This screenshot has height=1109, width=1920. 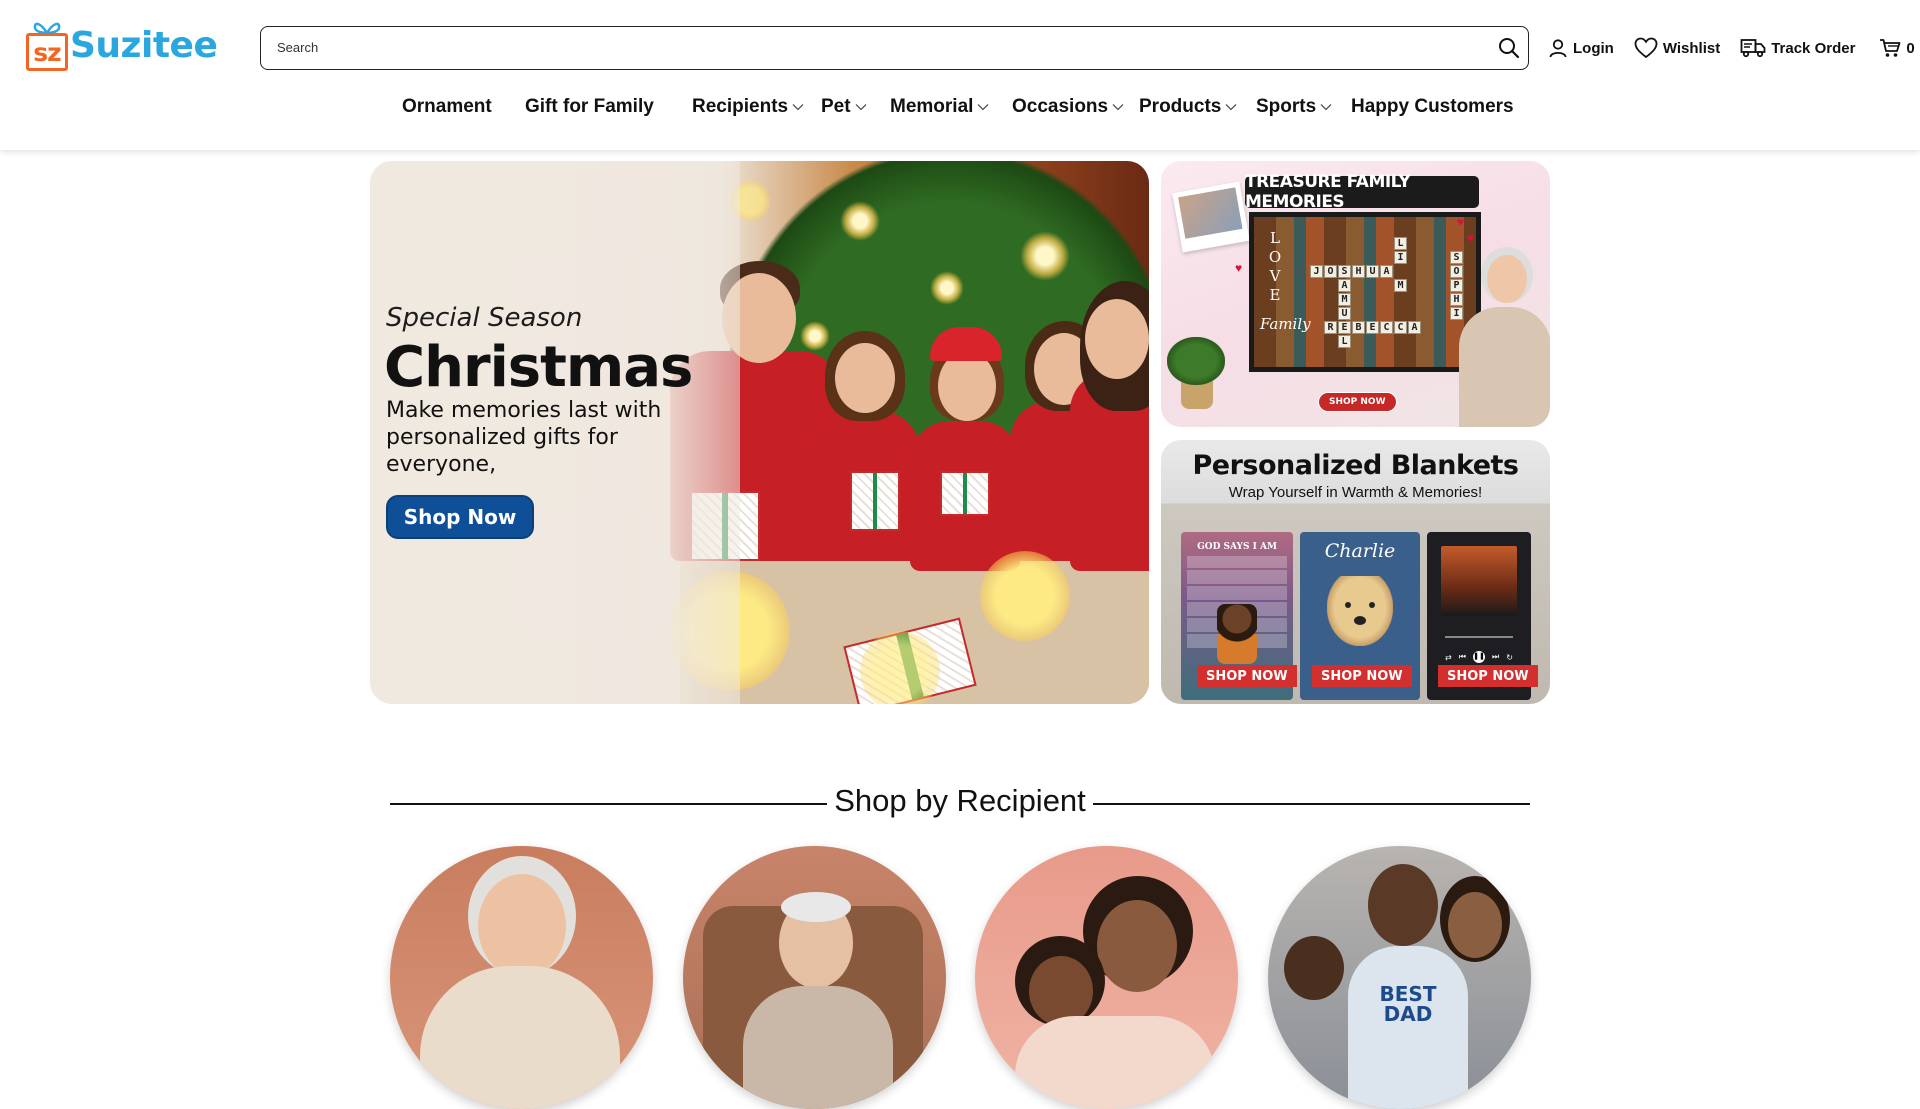 I want to click on nav-label: Happy Customers, so click(x=1432, y=106).